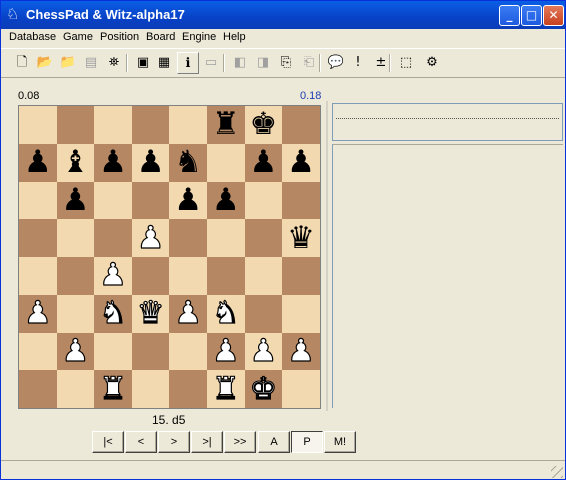 The width and height of the screenshot is (566, 480). Describe the element at coordinates (75, 389) in the screenshot. I see `square-b1` at that location.